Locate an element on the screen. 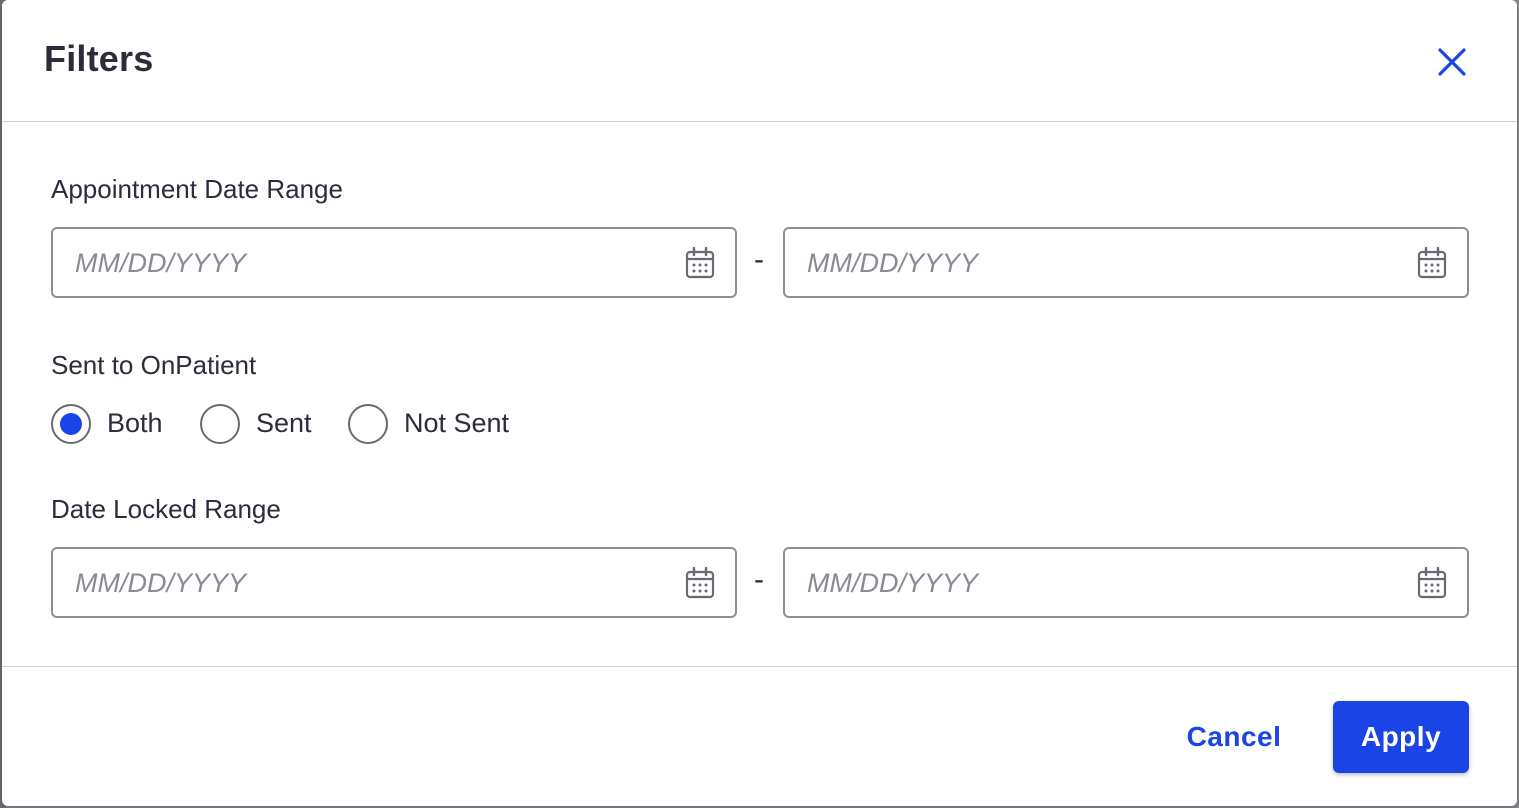 Image resolution: width=1519 pixels, height=808 pixels. close-icon is located at coordinates (1452, 62).